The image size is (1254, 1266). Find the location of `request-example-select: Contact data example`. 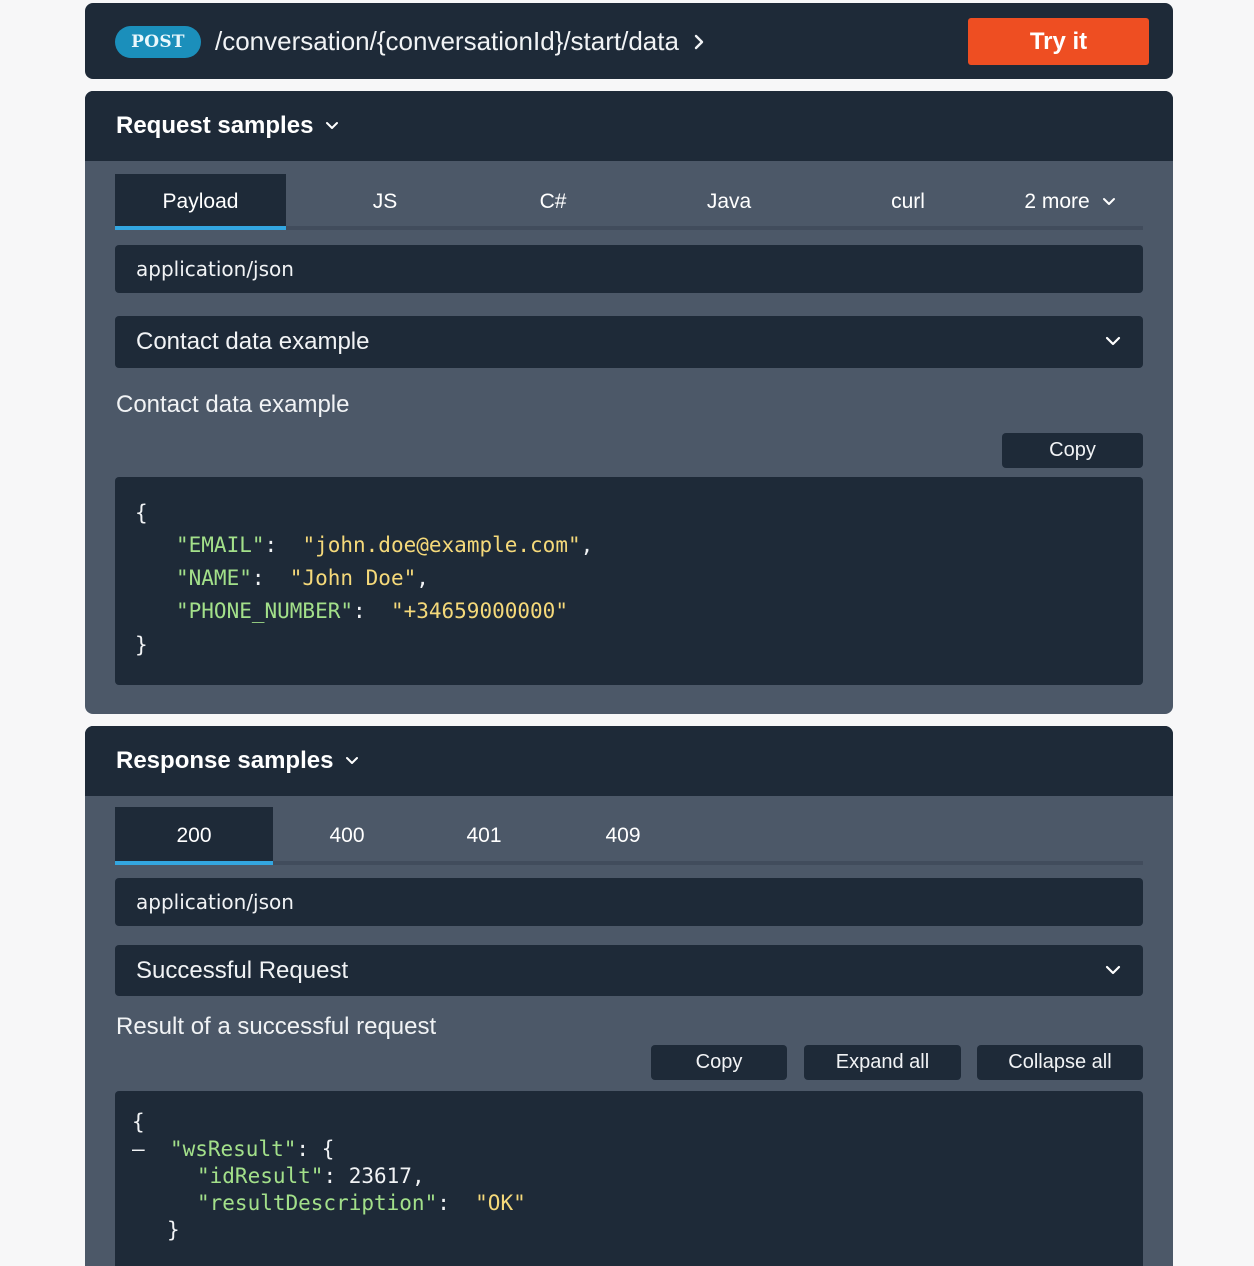

request-example-select: Contact data example is located at coordinates (629, 342).